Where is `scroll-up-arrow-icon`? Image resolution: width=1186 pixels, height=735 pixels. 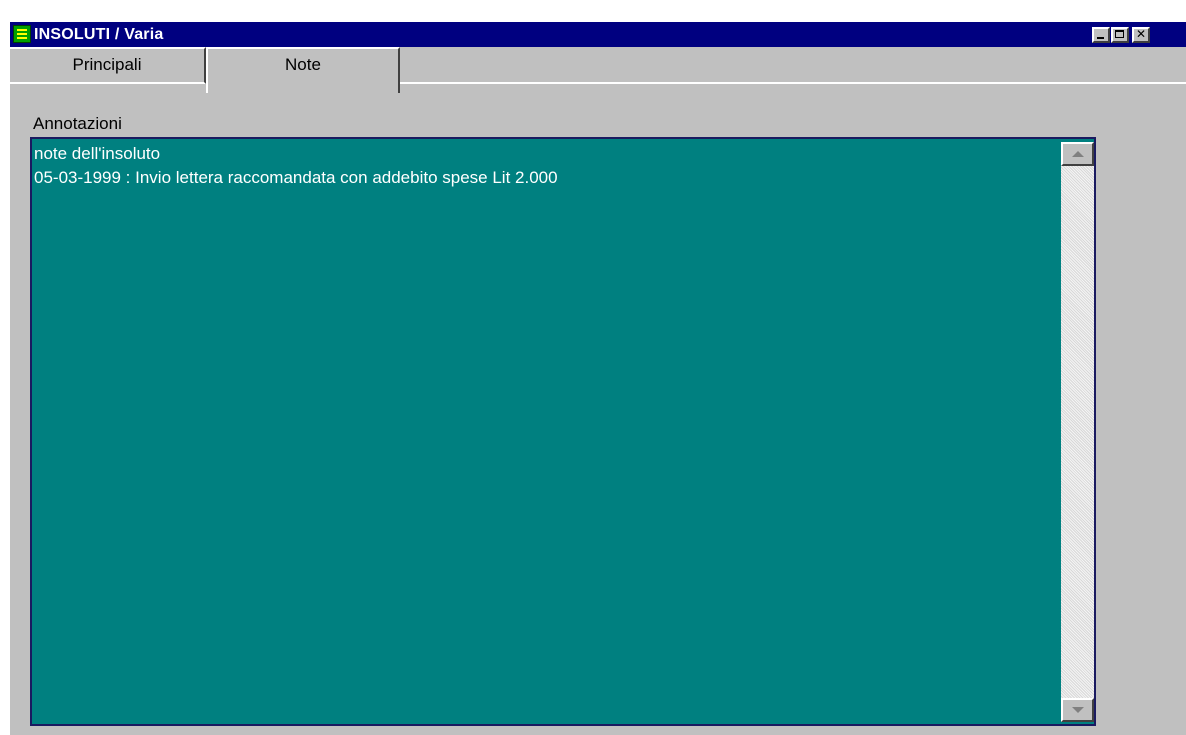 scroll-up-arrow-icon is located at coordinates (1077, 154).